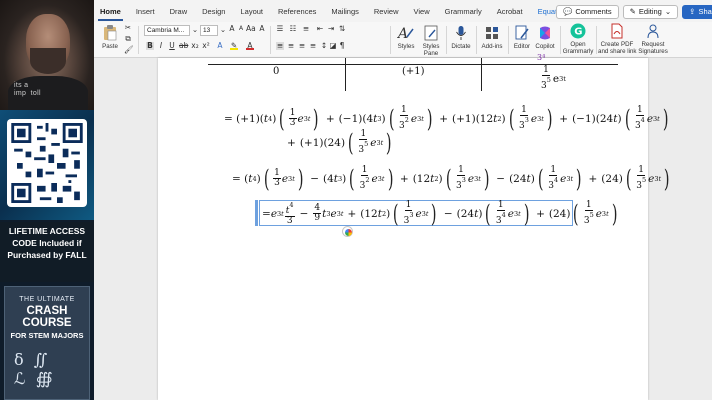 The width and height of the screenshot is (712, 400). What do you see at coordinates (206, 46) in the screenshot?
I see `superscript-icon: x²` at bounding box center [206, 46].